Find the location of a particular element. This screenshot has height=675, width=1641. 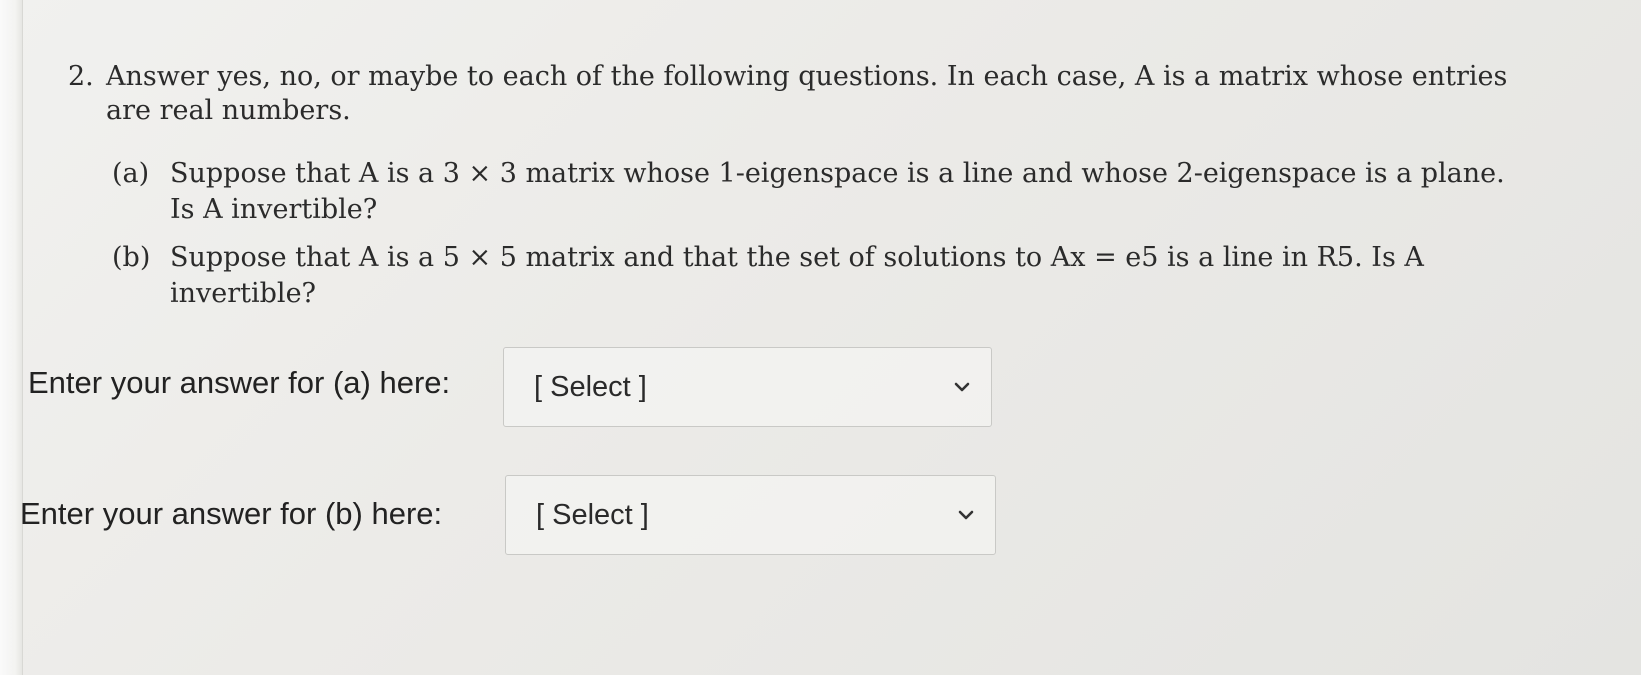

part-b-line-2: invertible? is located at coordinates (243, 293).